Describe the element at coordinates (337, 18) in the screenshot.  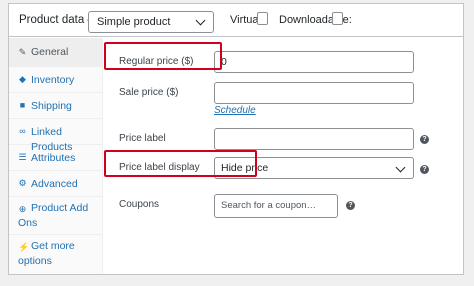
I see `downloadable-checkbox` at that location.